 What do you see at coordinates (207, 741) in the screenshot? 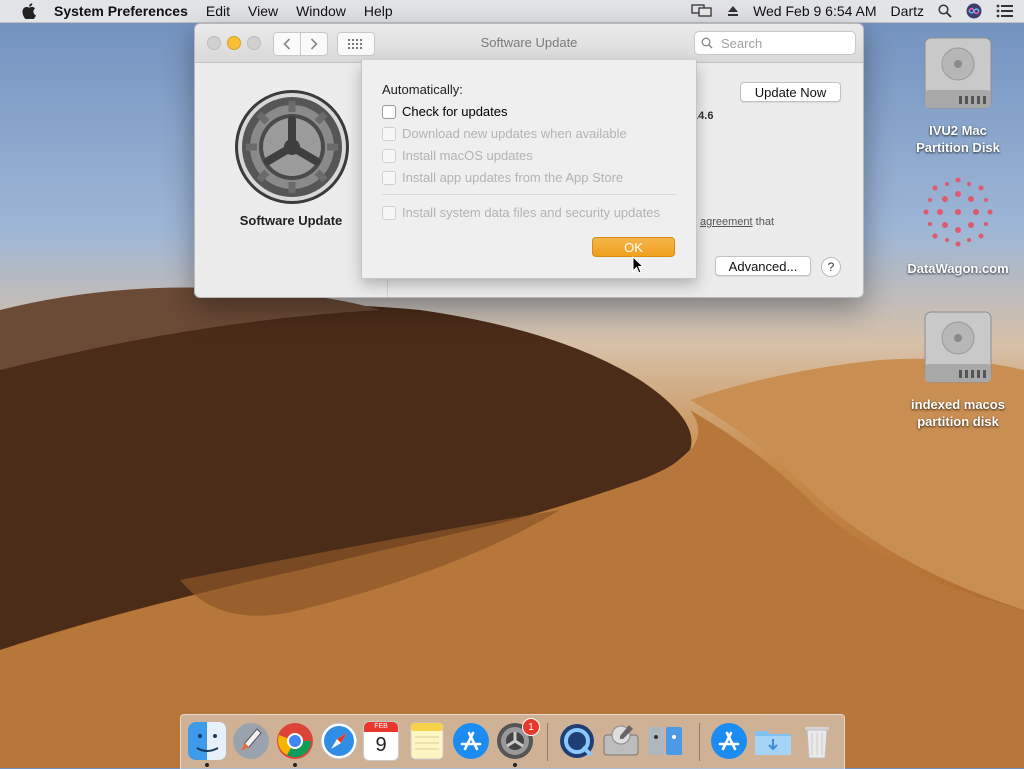
I see `finder-icon` at bounding box center [207, 741].